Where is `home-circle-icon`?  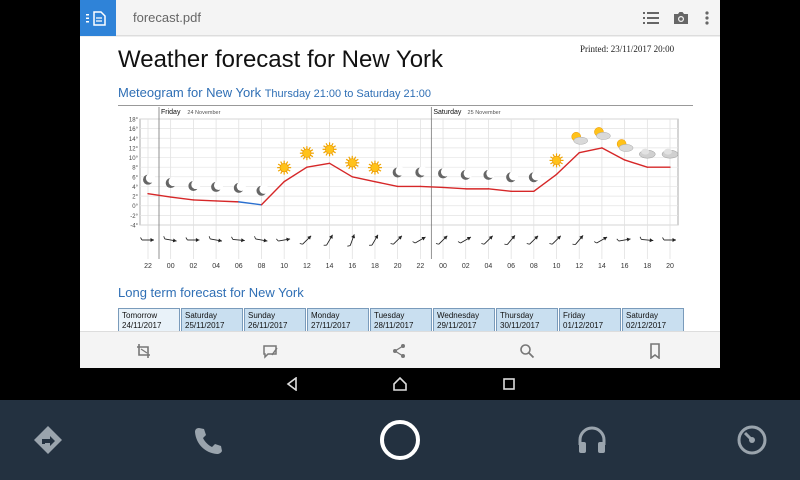
home-circle-icon is located at coordinates (400, 440).